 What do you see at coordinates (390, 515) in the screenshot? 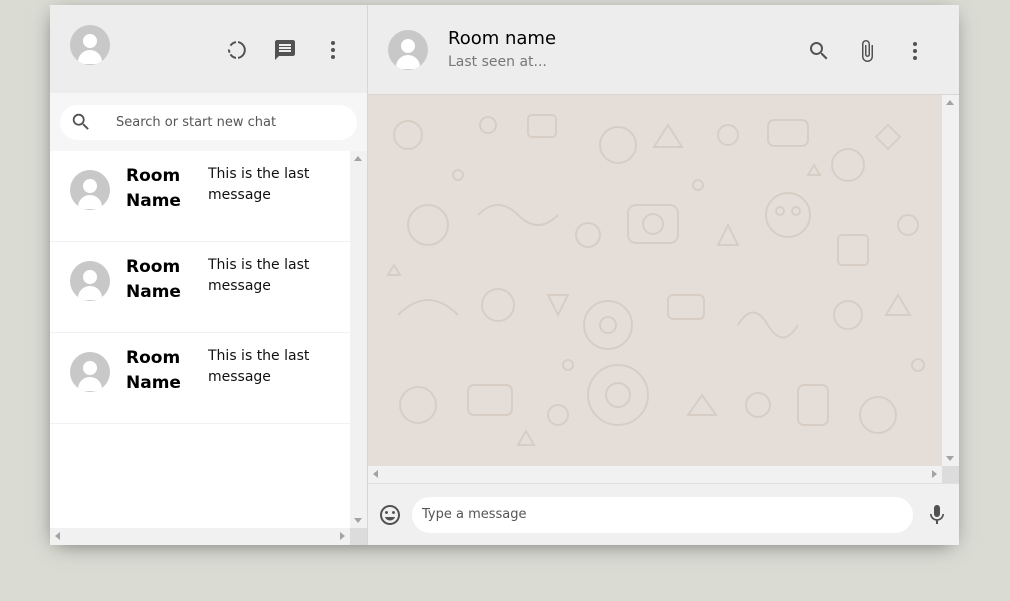
I see `emoji-icon` at bounding box center [390, 515].